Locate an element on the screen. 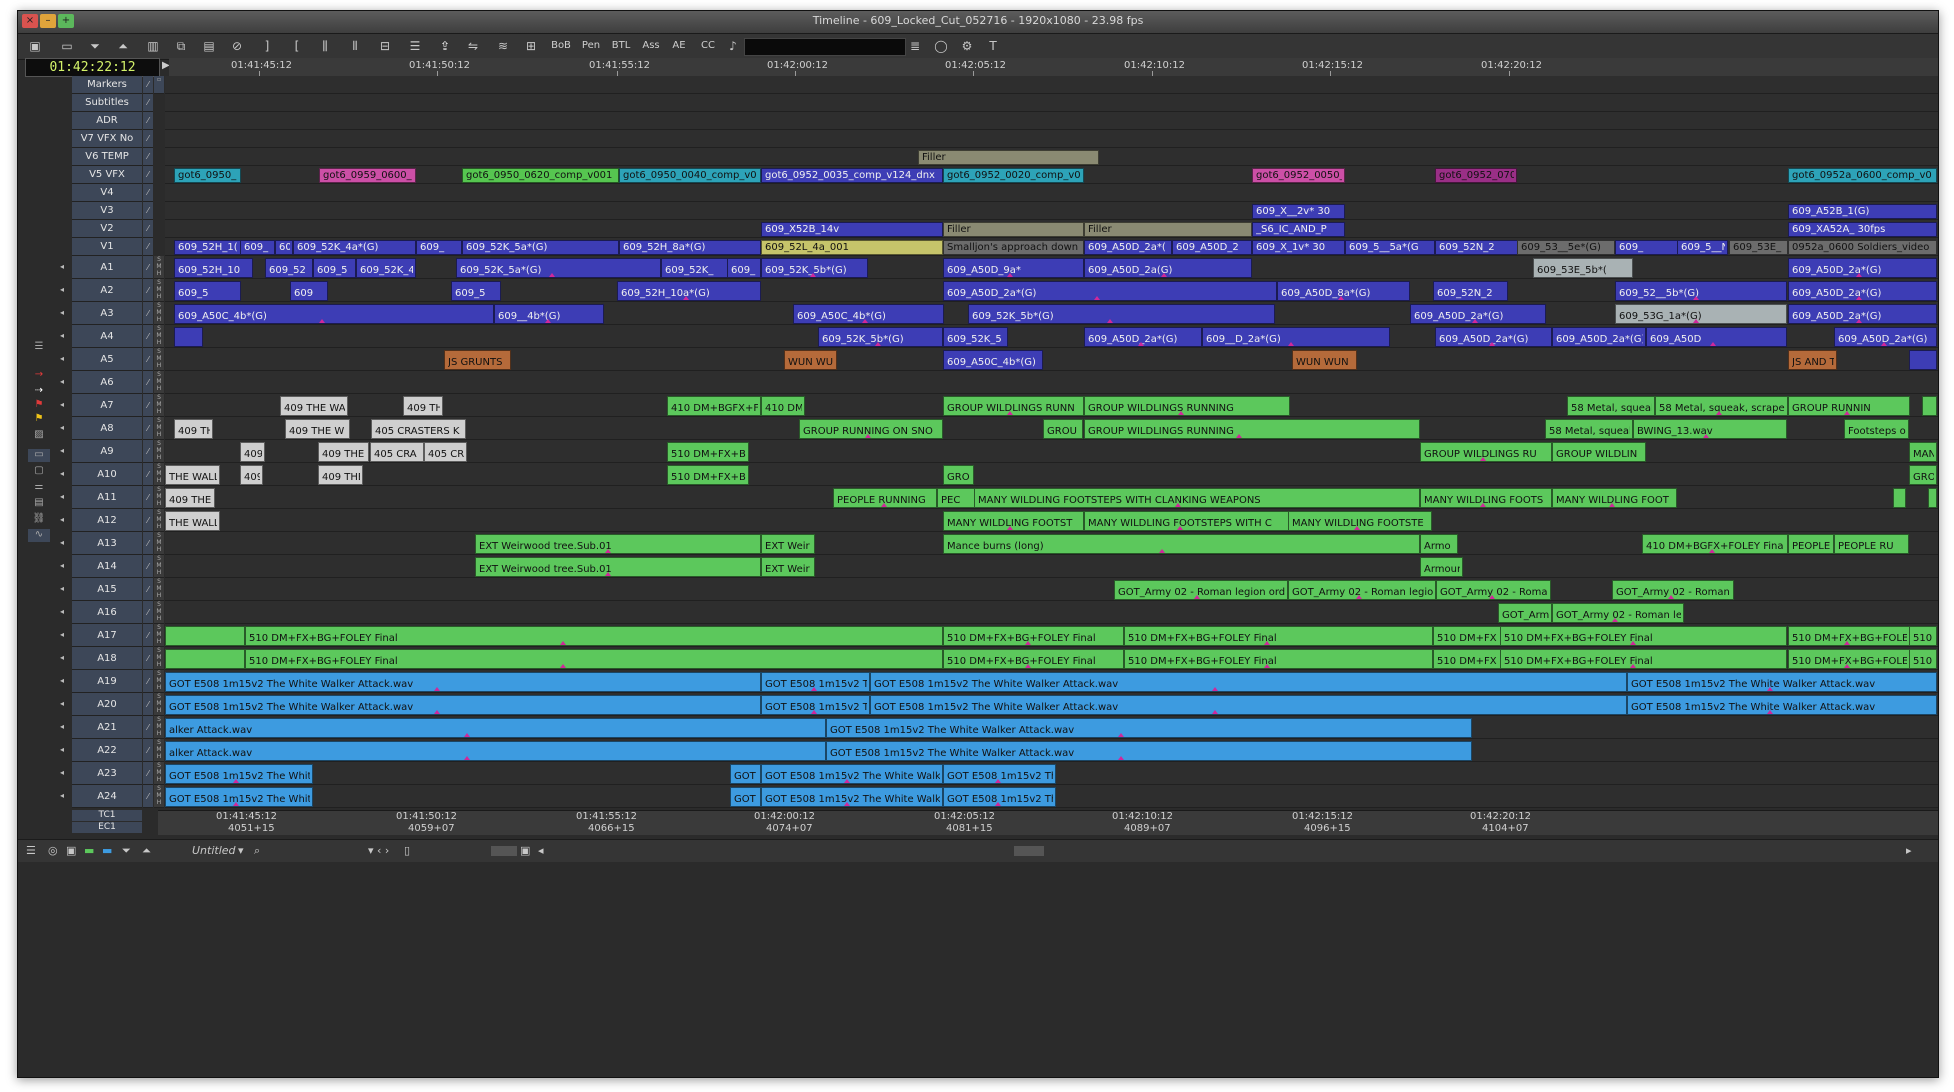 This screenshot has height=1092, width=1954. timeline-clip: Filler is located at coordinates (1008, 157).